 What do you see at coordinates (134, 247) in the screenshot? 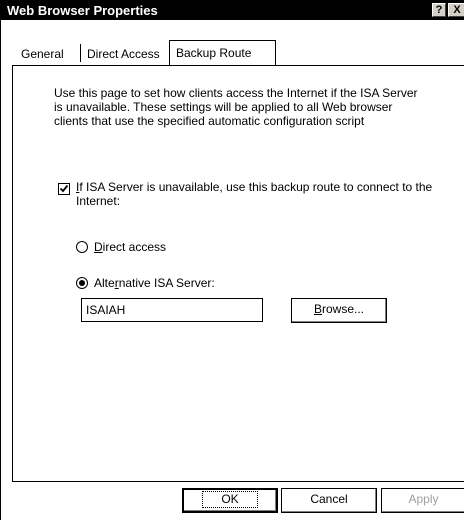
I see `direct-access-label-text: irect access` at bounding box center [134, 247].